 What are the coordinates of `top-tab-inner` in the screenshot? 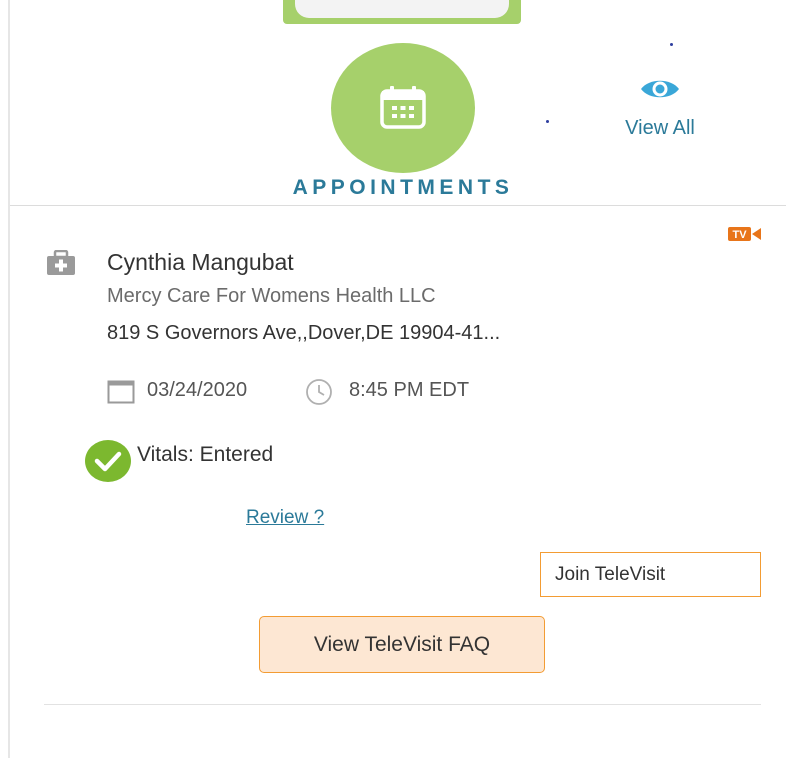 It's located at (402, 9).